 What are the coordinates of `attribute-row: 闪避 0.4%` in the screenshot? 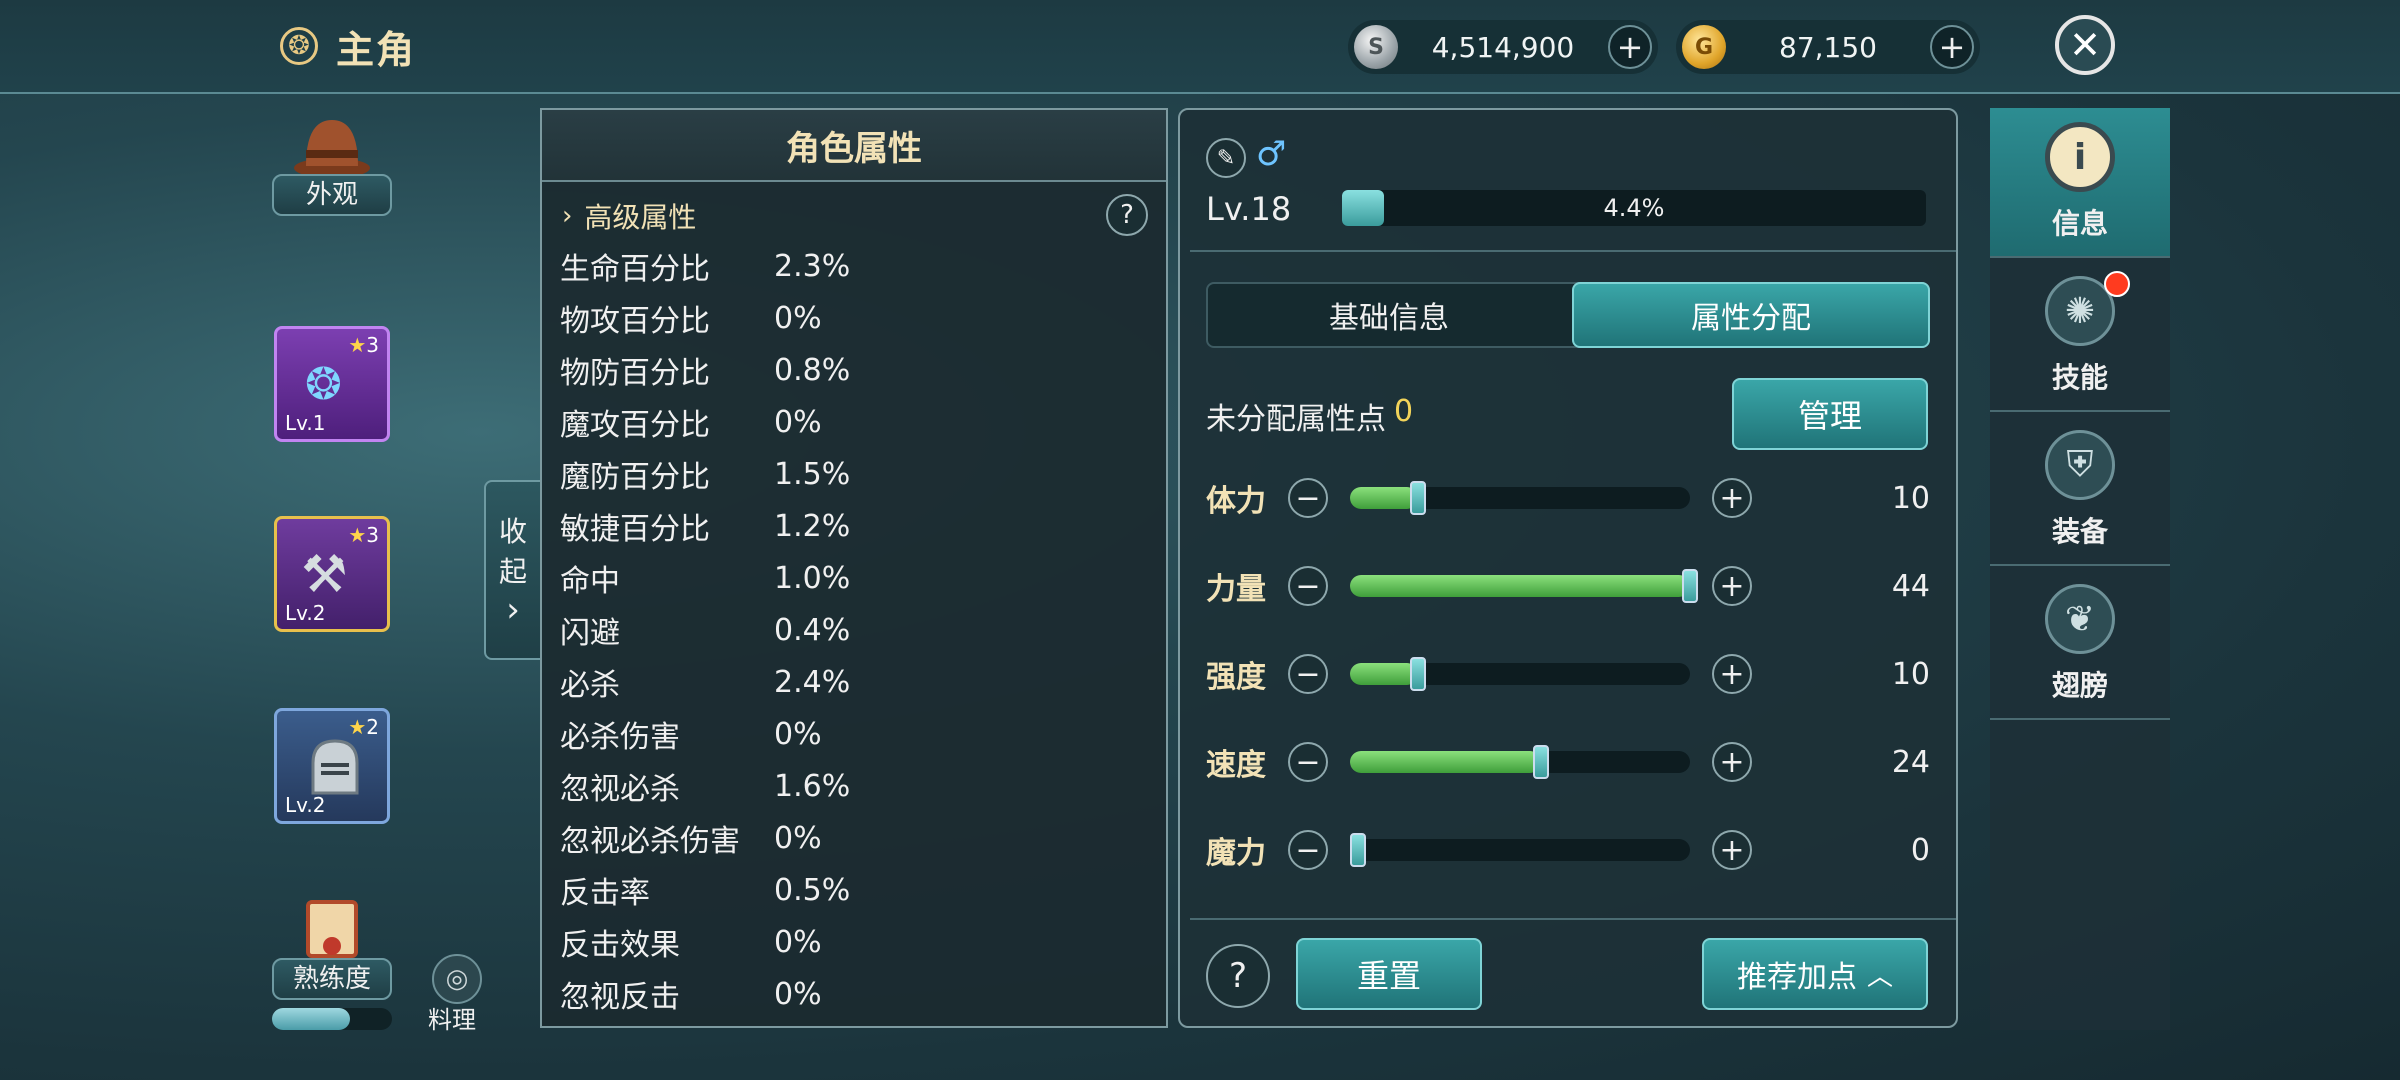 It's located at (705, 630).